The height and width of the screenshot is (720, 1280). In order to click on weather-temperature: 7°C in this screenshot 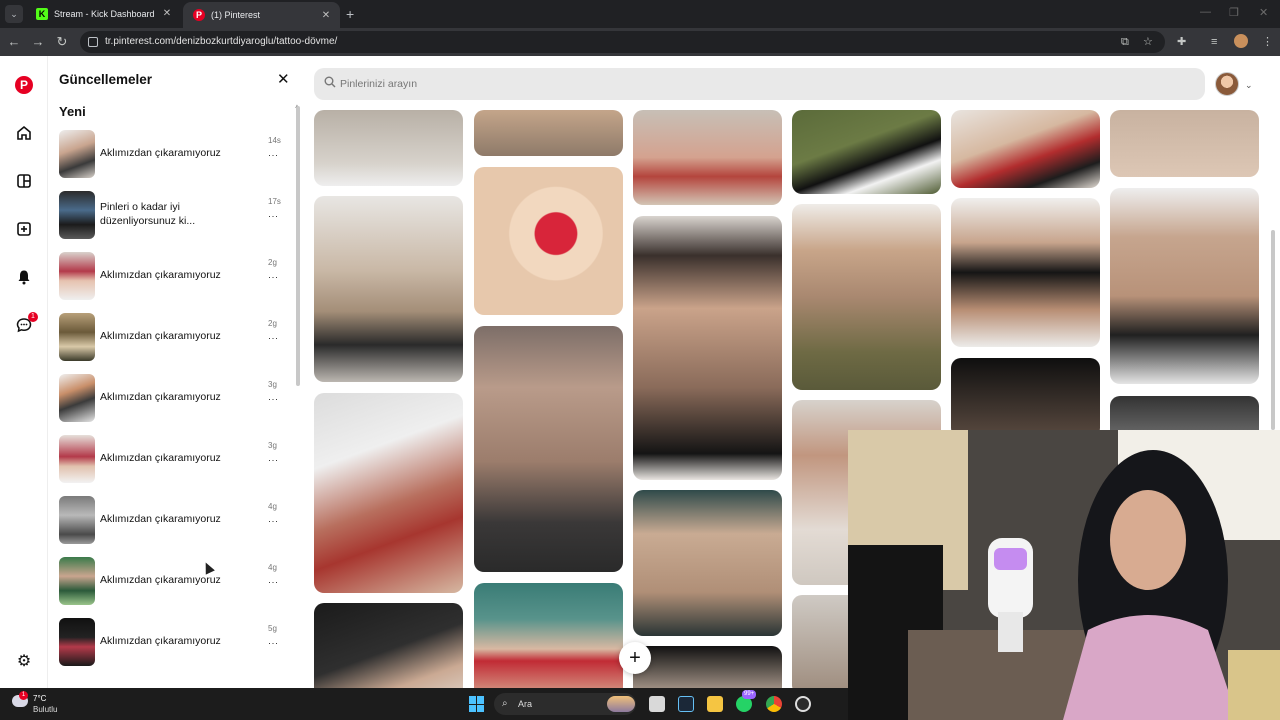, I will do `click(39, 698)`.